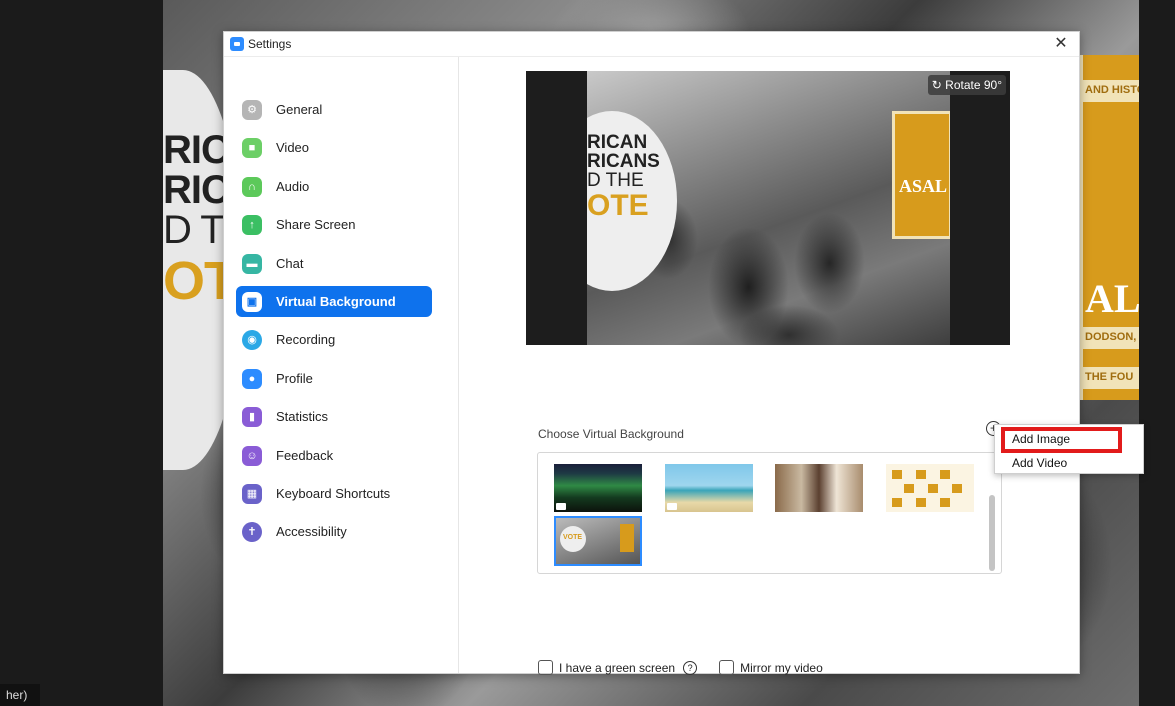  Describe the element at coordinates (306, 339) in the screenshot. I see `sidebar-item-label: Recording` at that location.